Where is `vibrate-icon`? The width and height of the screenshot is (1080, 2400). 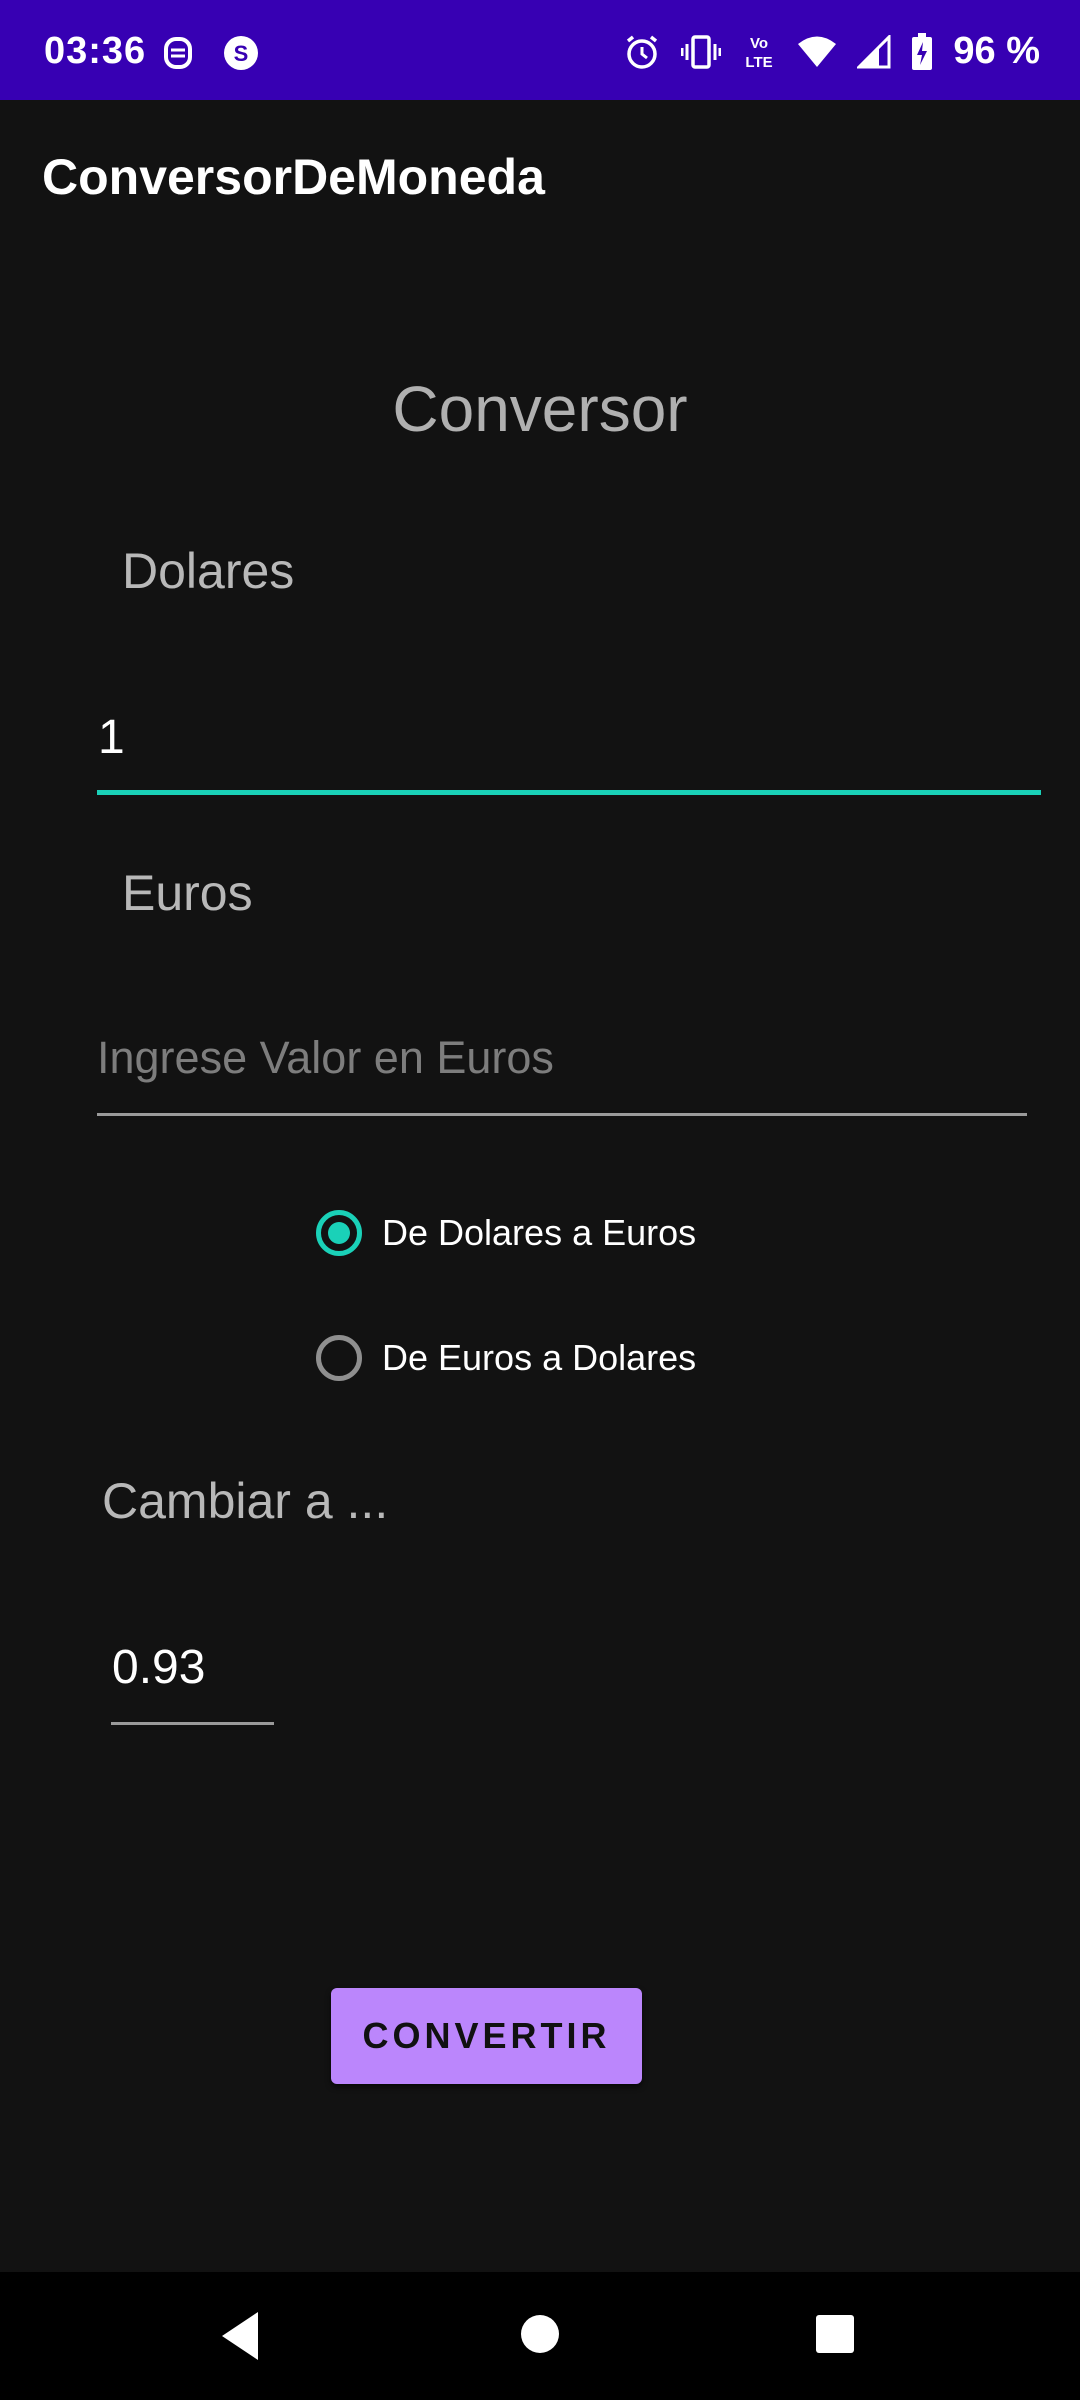 vibrate-icon is located at coordinates (701, 52).